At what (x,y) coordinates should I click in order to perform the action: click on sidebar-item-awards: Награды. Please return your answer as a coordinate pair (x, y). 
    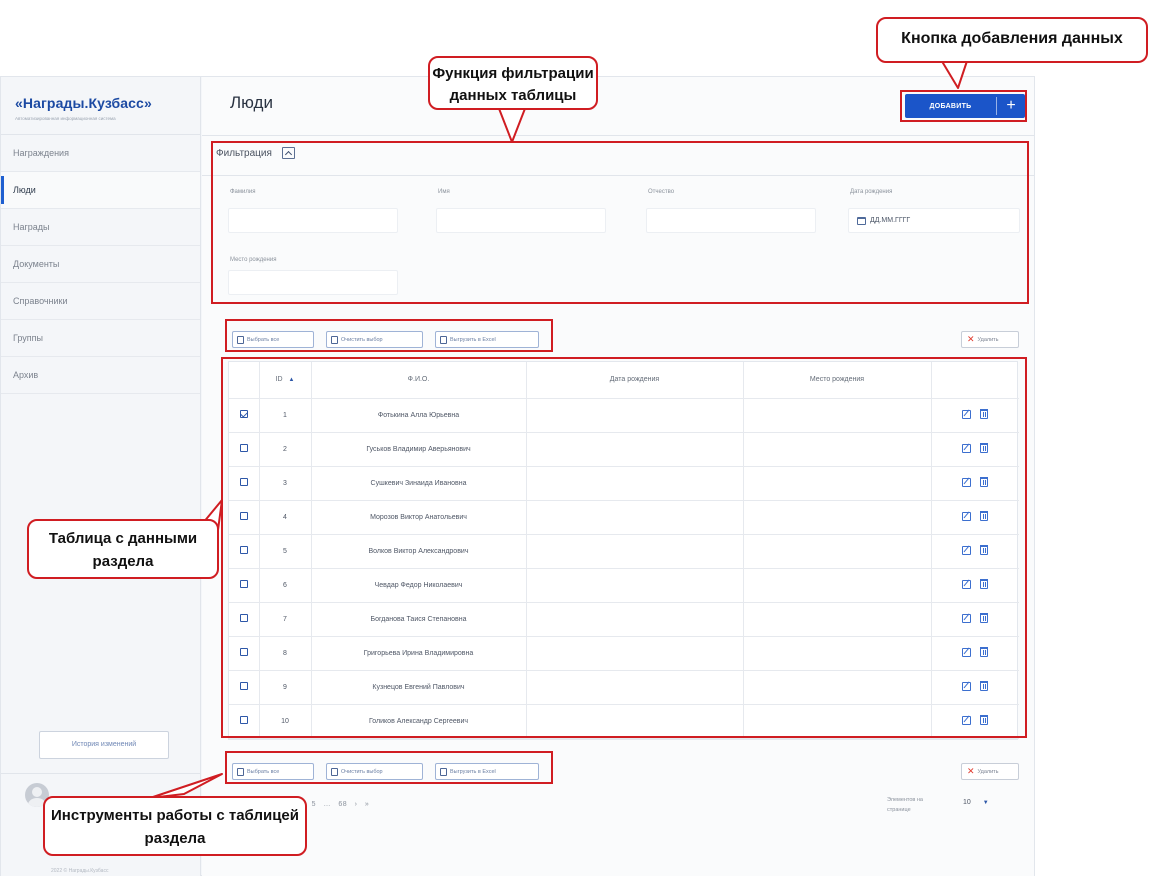
    Looking at the image, I should click on (100, 227).